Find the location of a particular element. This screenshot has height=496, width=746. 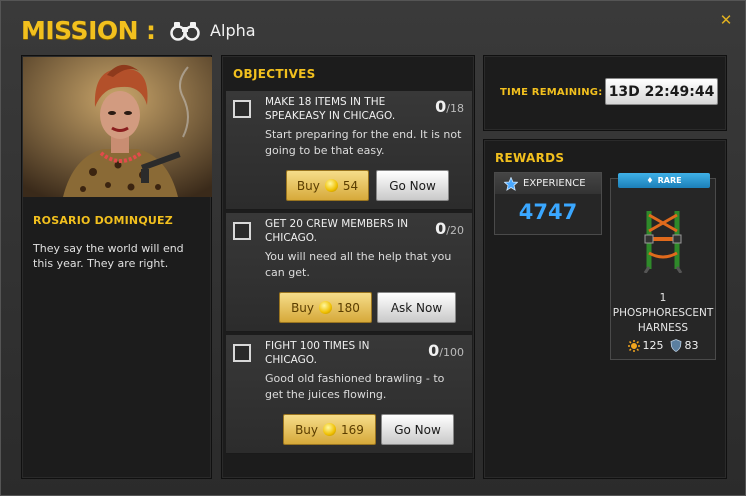

experience-reward: EXPERIENCE 4747 is located at coordinates (548, 203).